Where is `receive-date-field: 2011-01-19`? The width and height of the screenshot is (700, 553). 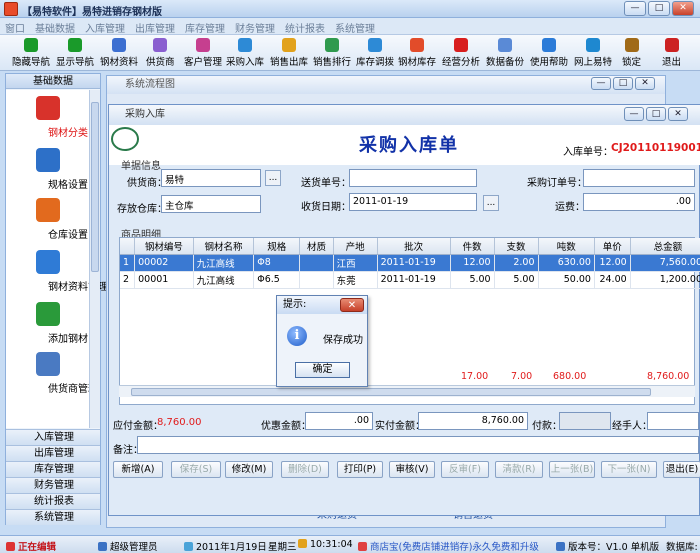
receive-date-field: 2011-01-19 is located at coordinates (413, 202).